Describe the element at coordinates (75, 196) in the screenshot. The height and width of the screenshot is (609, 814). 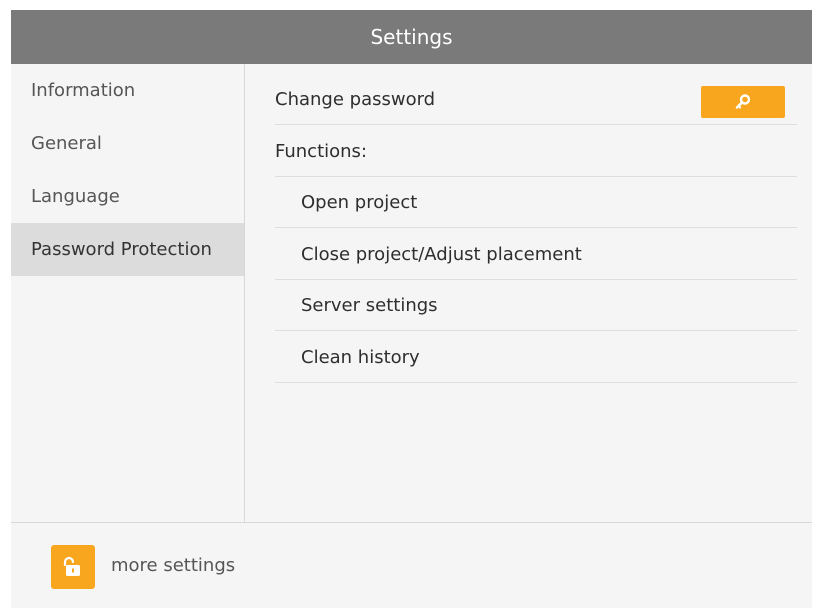
I see `sidebar-item-label: Language` at that location.